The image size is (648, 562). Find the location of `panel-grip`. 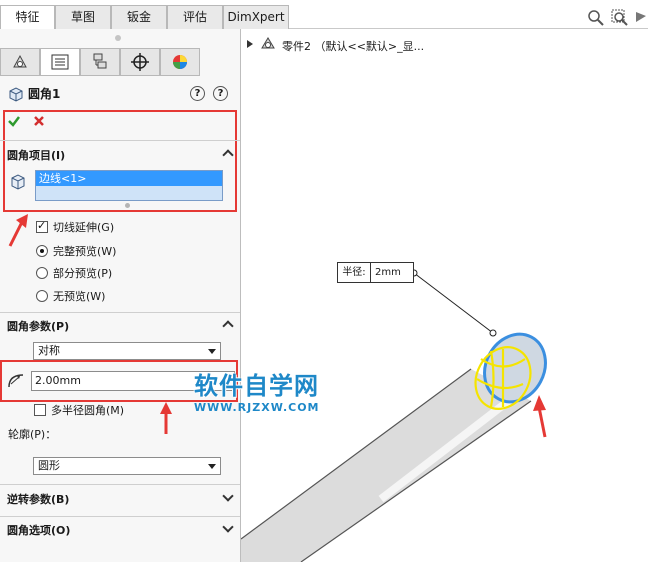

panel-grip is located at coordinates (118, 38).